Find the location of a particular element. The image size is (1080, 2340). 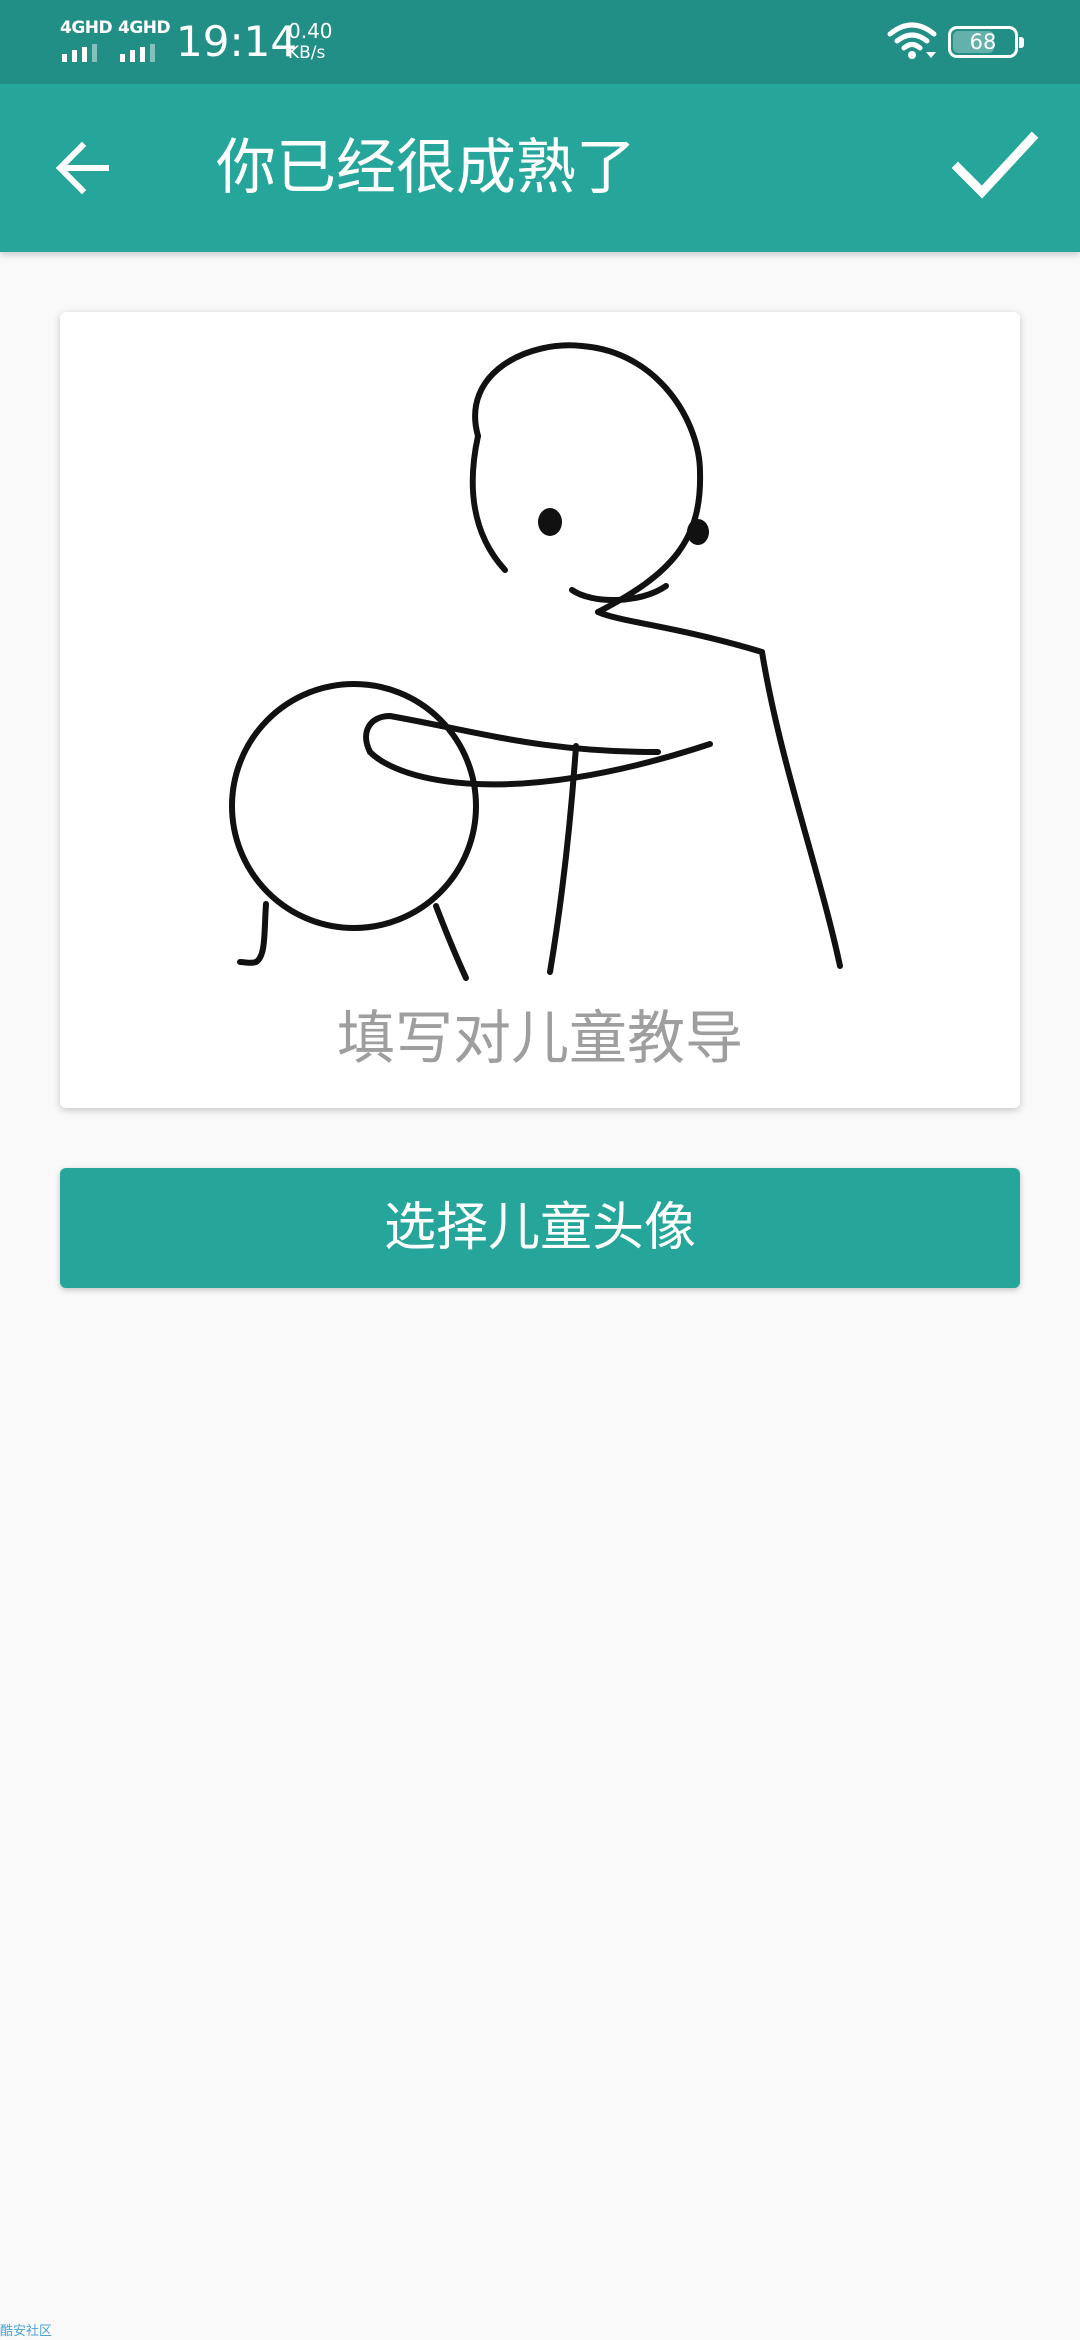

page-title: 你已经很成熟了 is located at coordinates (426, 168).